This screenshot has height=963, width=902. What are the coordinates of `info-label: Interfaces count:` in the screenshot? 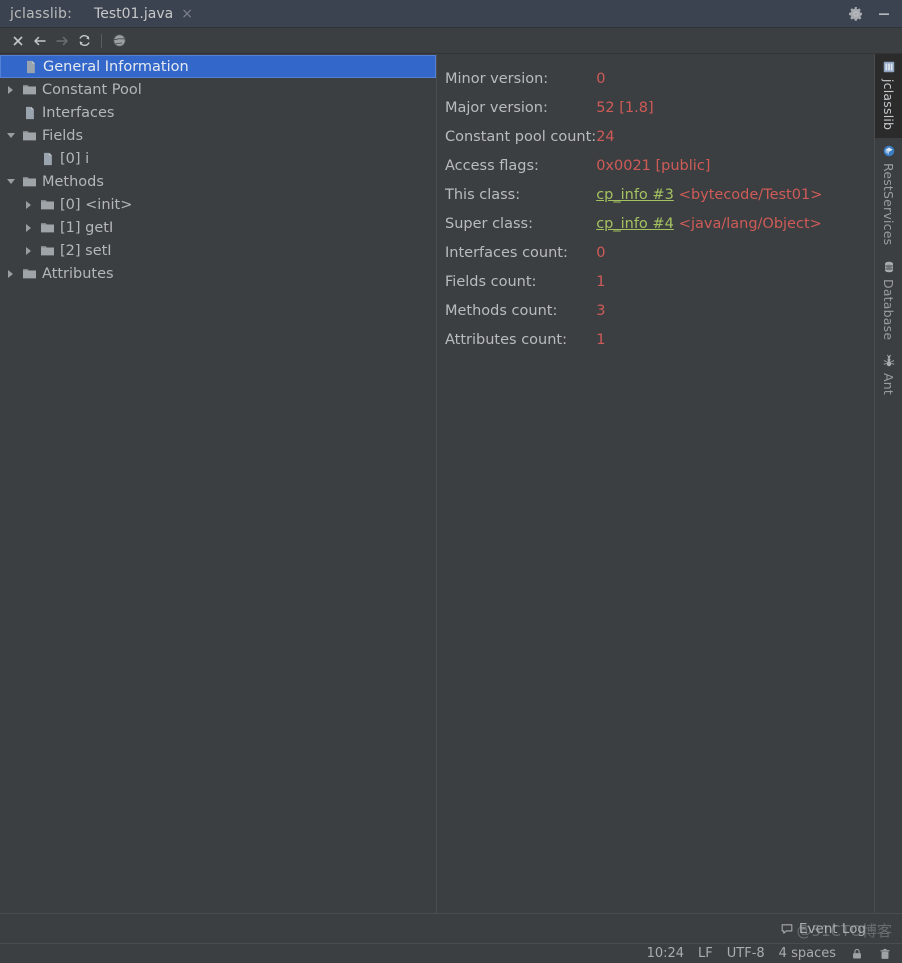 It's located at (506, 252).